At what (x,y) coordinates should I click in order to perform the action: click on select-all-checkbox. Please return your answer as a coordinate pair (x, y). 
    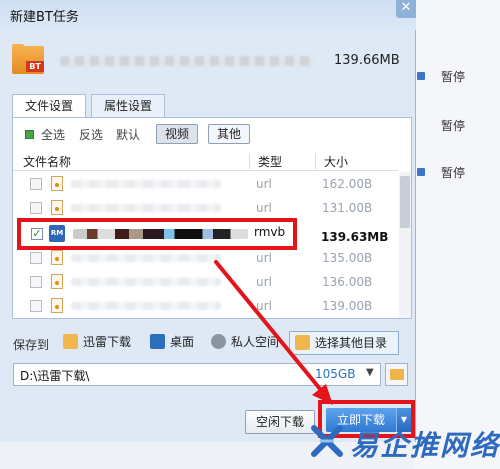
    Looking at the image, I should click on (29, 134).